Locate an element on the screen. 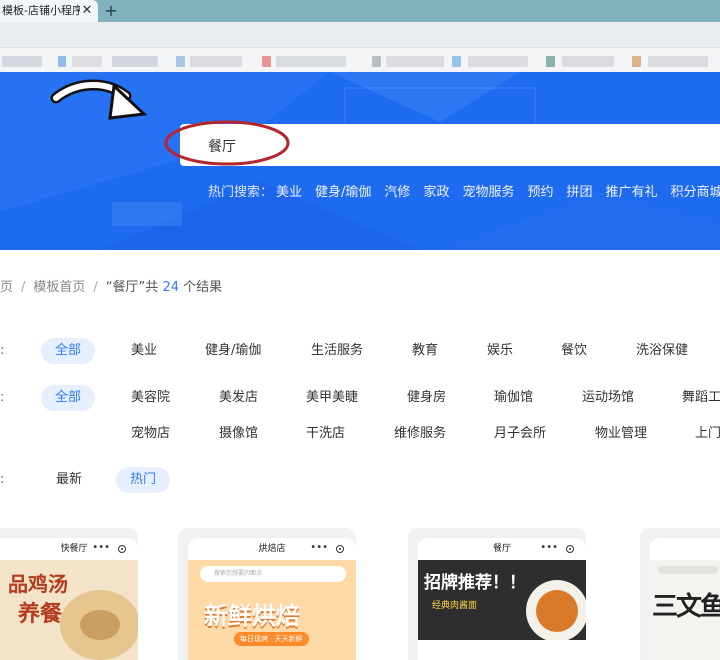 The image size is (720, 660). preview-poster: 搜索您想要的面点 新鲜烘焙 每日现烤 · 天天新鲜 is located at coordinates (272, 610).